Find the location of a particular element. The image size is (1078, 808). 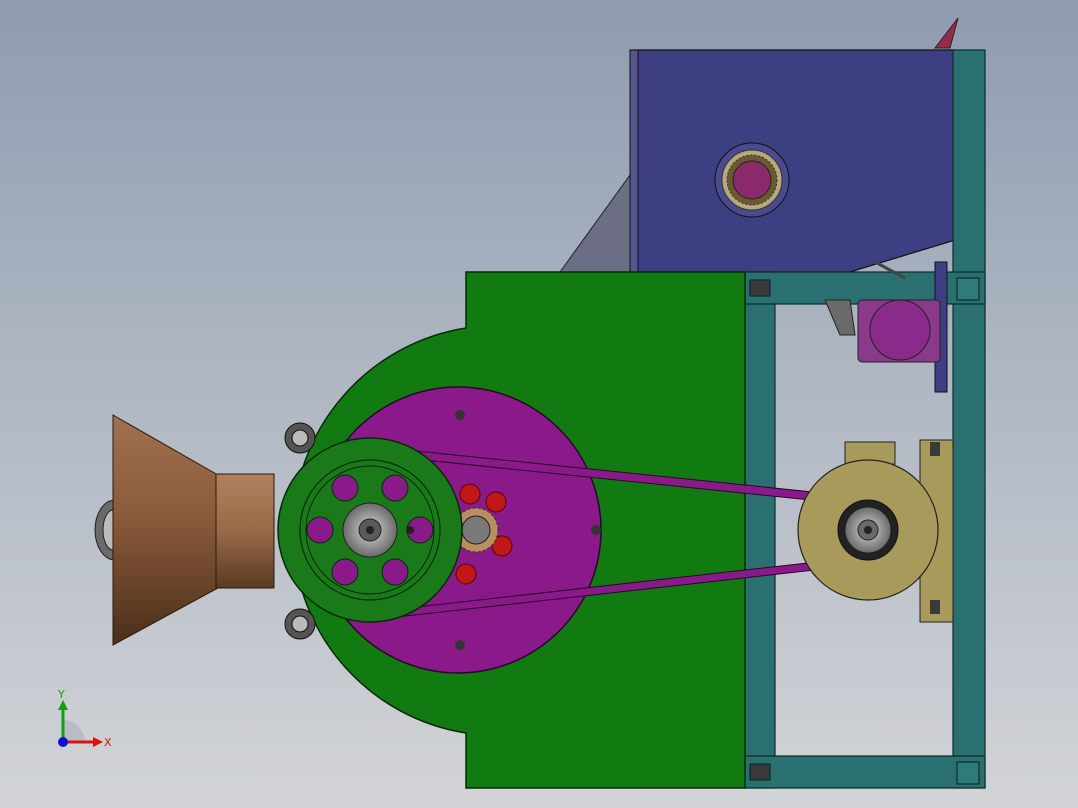

hopper-flap is located at coordinates (946, 33).